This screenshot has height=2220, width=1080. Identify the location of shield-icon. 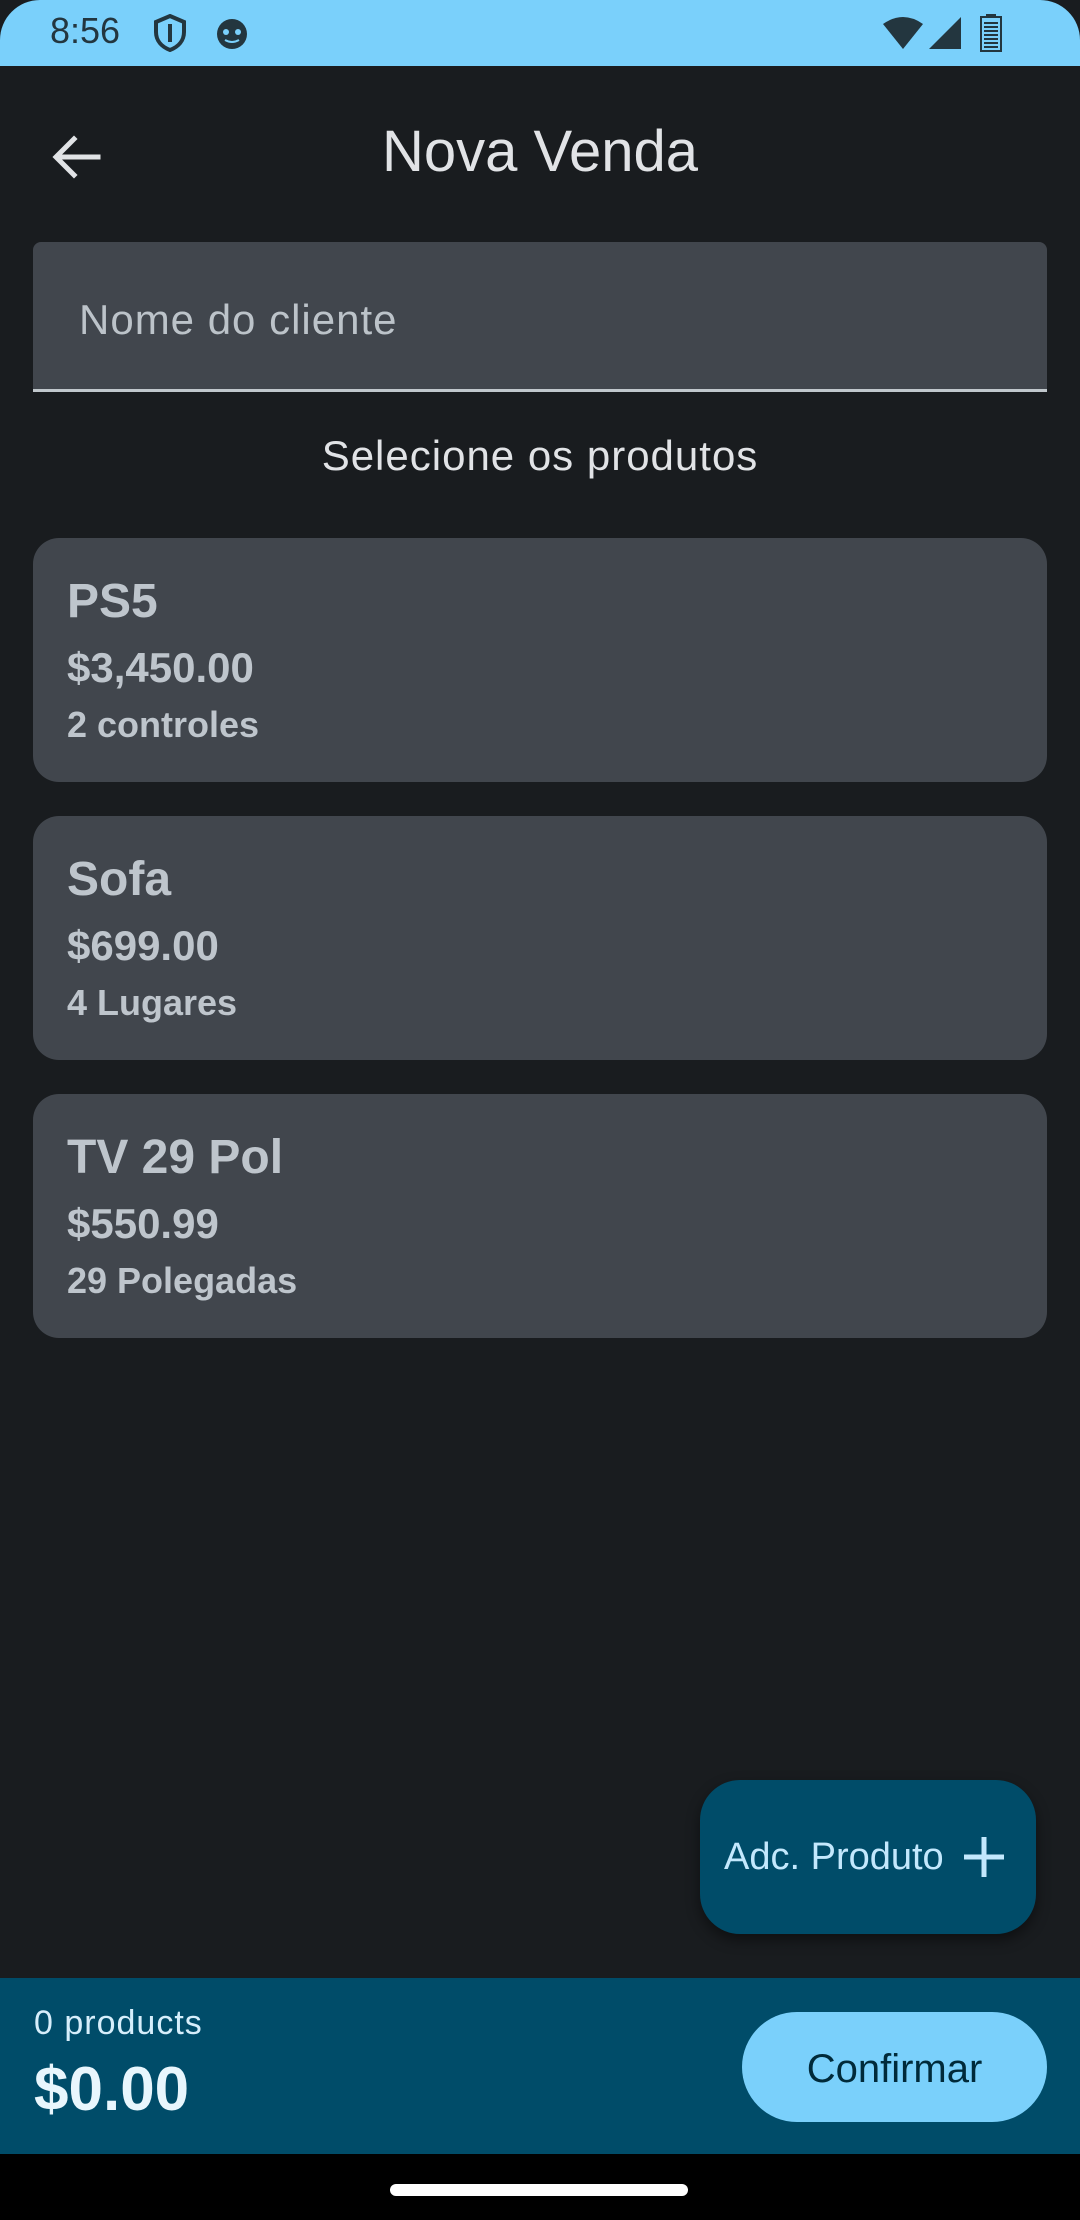
(170, 35).